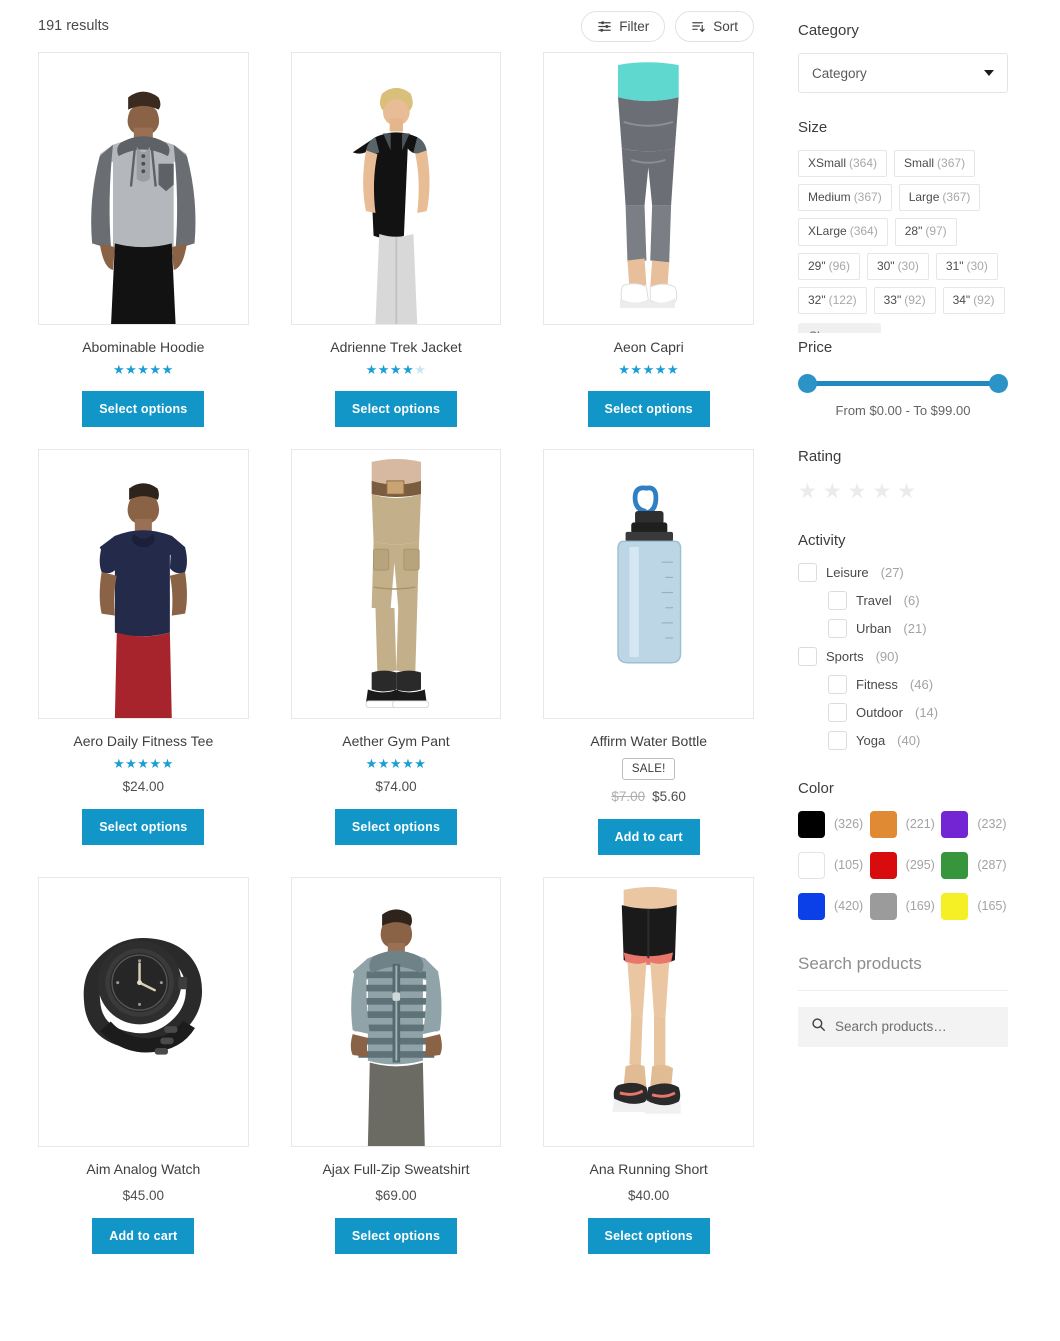 Image resolution: width=1060 pixels, height=1341 pixels. I want to click on rating-heading: Rating, so click(820, 456).